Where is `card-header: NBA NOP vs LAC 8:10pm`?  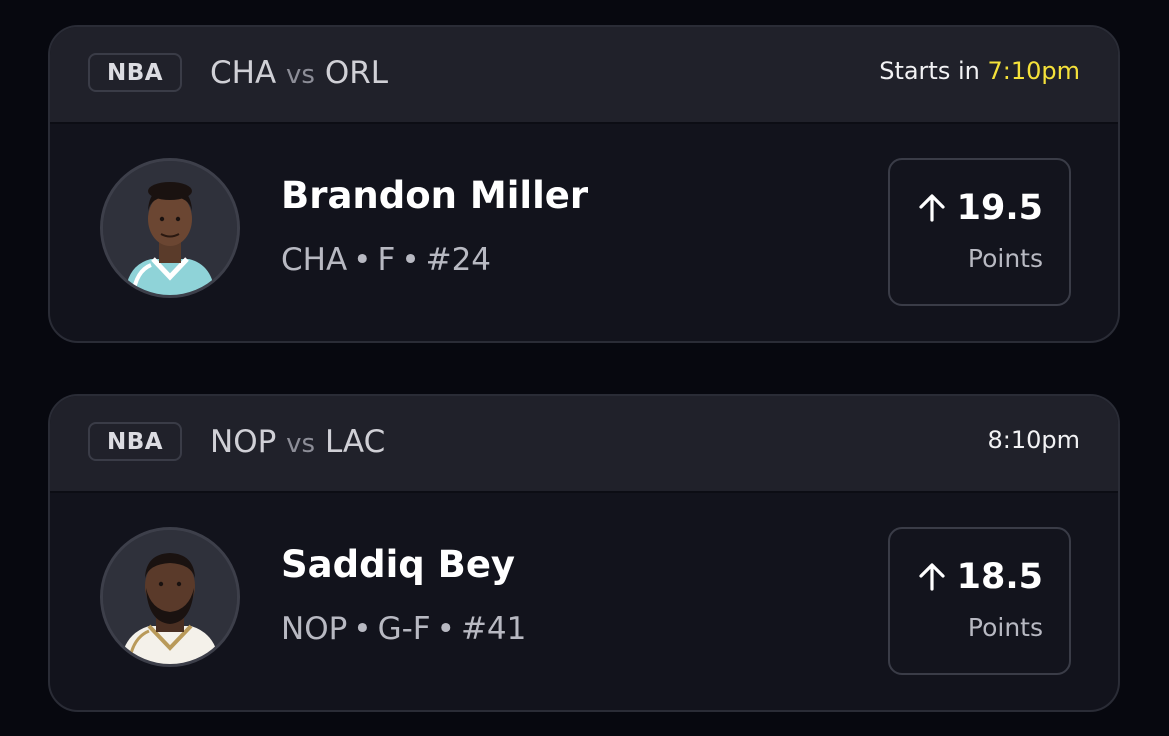 card-header: NBA NOP vs LAC 8:10pm is located at coordinates (584, 444).